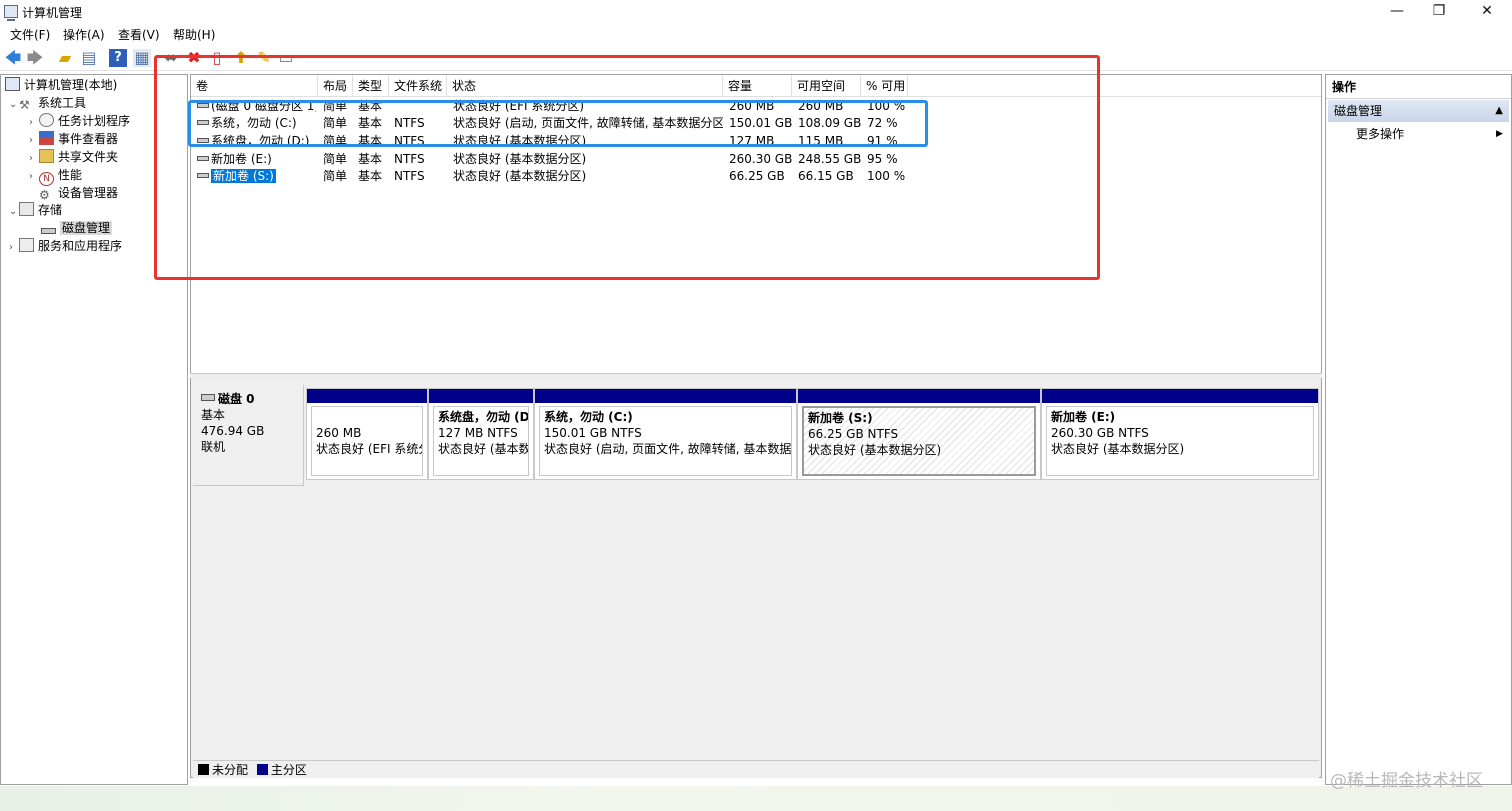 This screenshot has height=811, width=1512. I want to click on tools-icon: ⚒, so click(24, 105).